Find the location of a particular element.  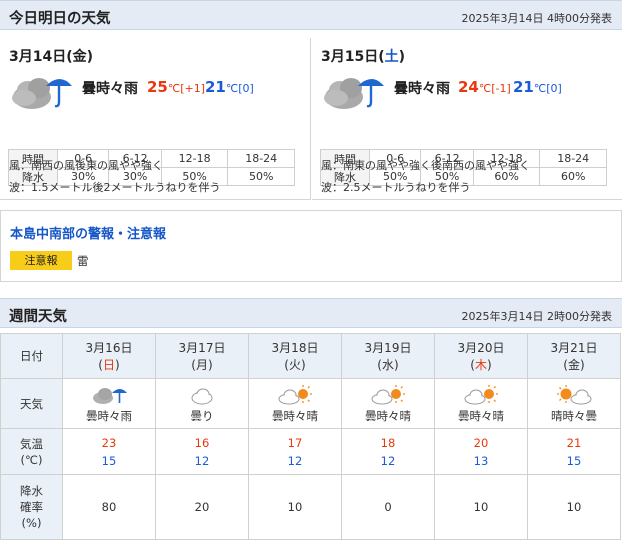

sun-cloud-icon is located at coordinates (574, 394).